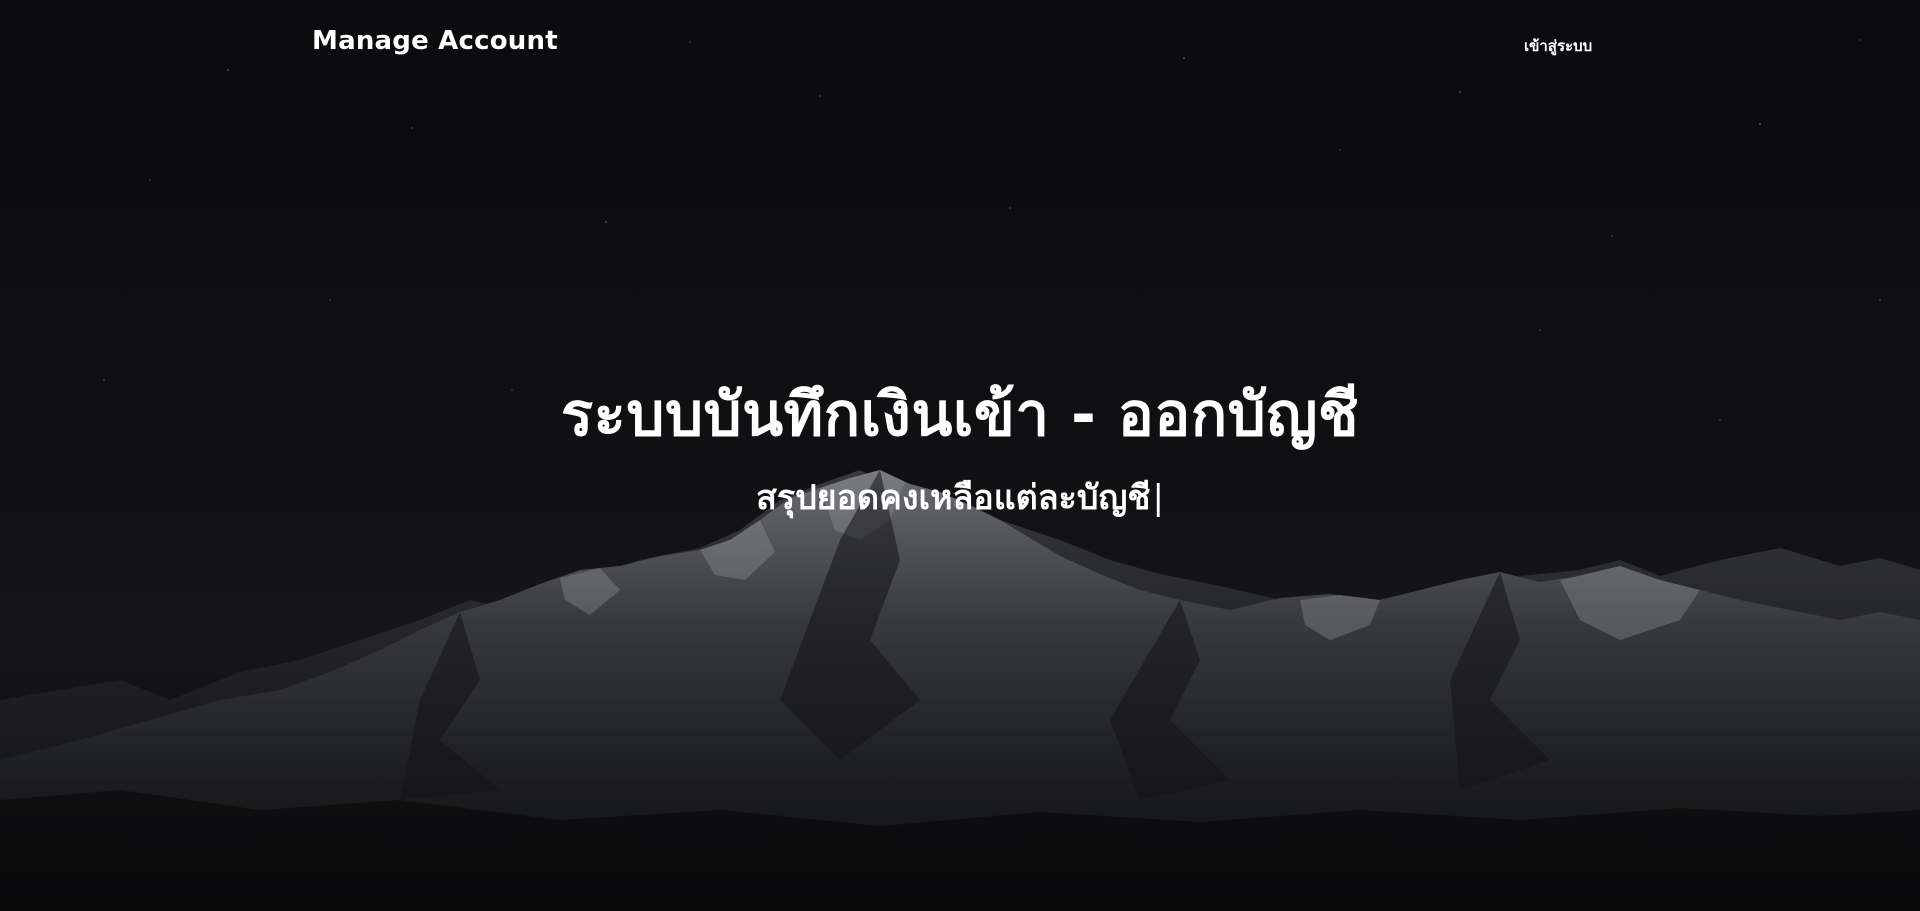  Describe the element at coordinates (1158, 498) in the screenshot. I see `typing-cursor: |` at that location.